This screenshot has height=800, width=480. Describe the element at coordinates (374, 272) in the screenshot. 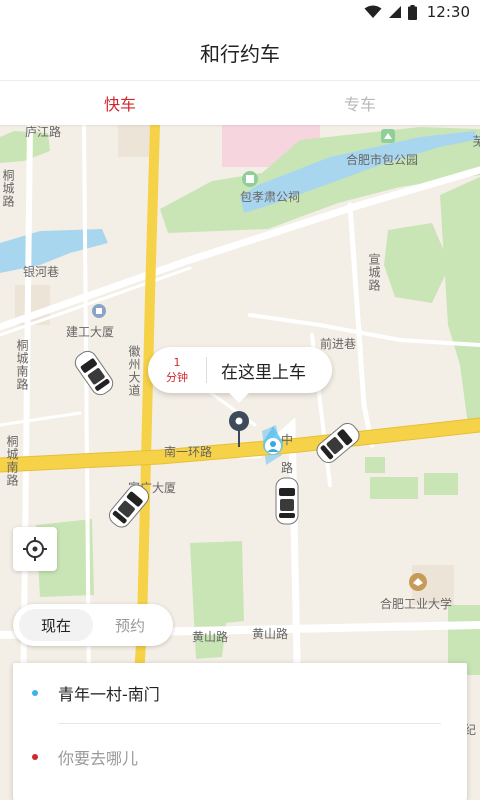

I see `map-label-xuancheng-rd: 宣城路` at that location.